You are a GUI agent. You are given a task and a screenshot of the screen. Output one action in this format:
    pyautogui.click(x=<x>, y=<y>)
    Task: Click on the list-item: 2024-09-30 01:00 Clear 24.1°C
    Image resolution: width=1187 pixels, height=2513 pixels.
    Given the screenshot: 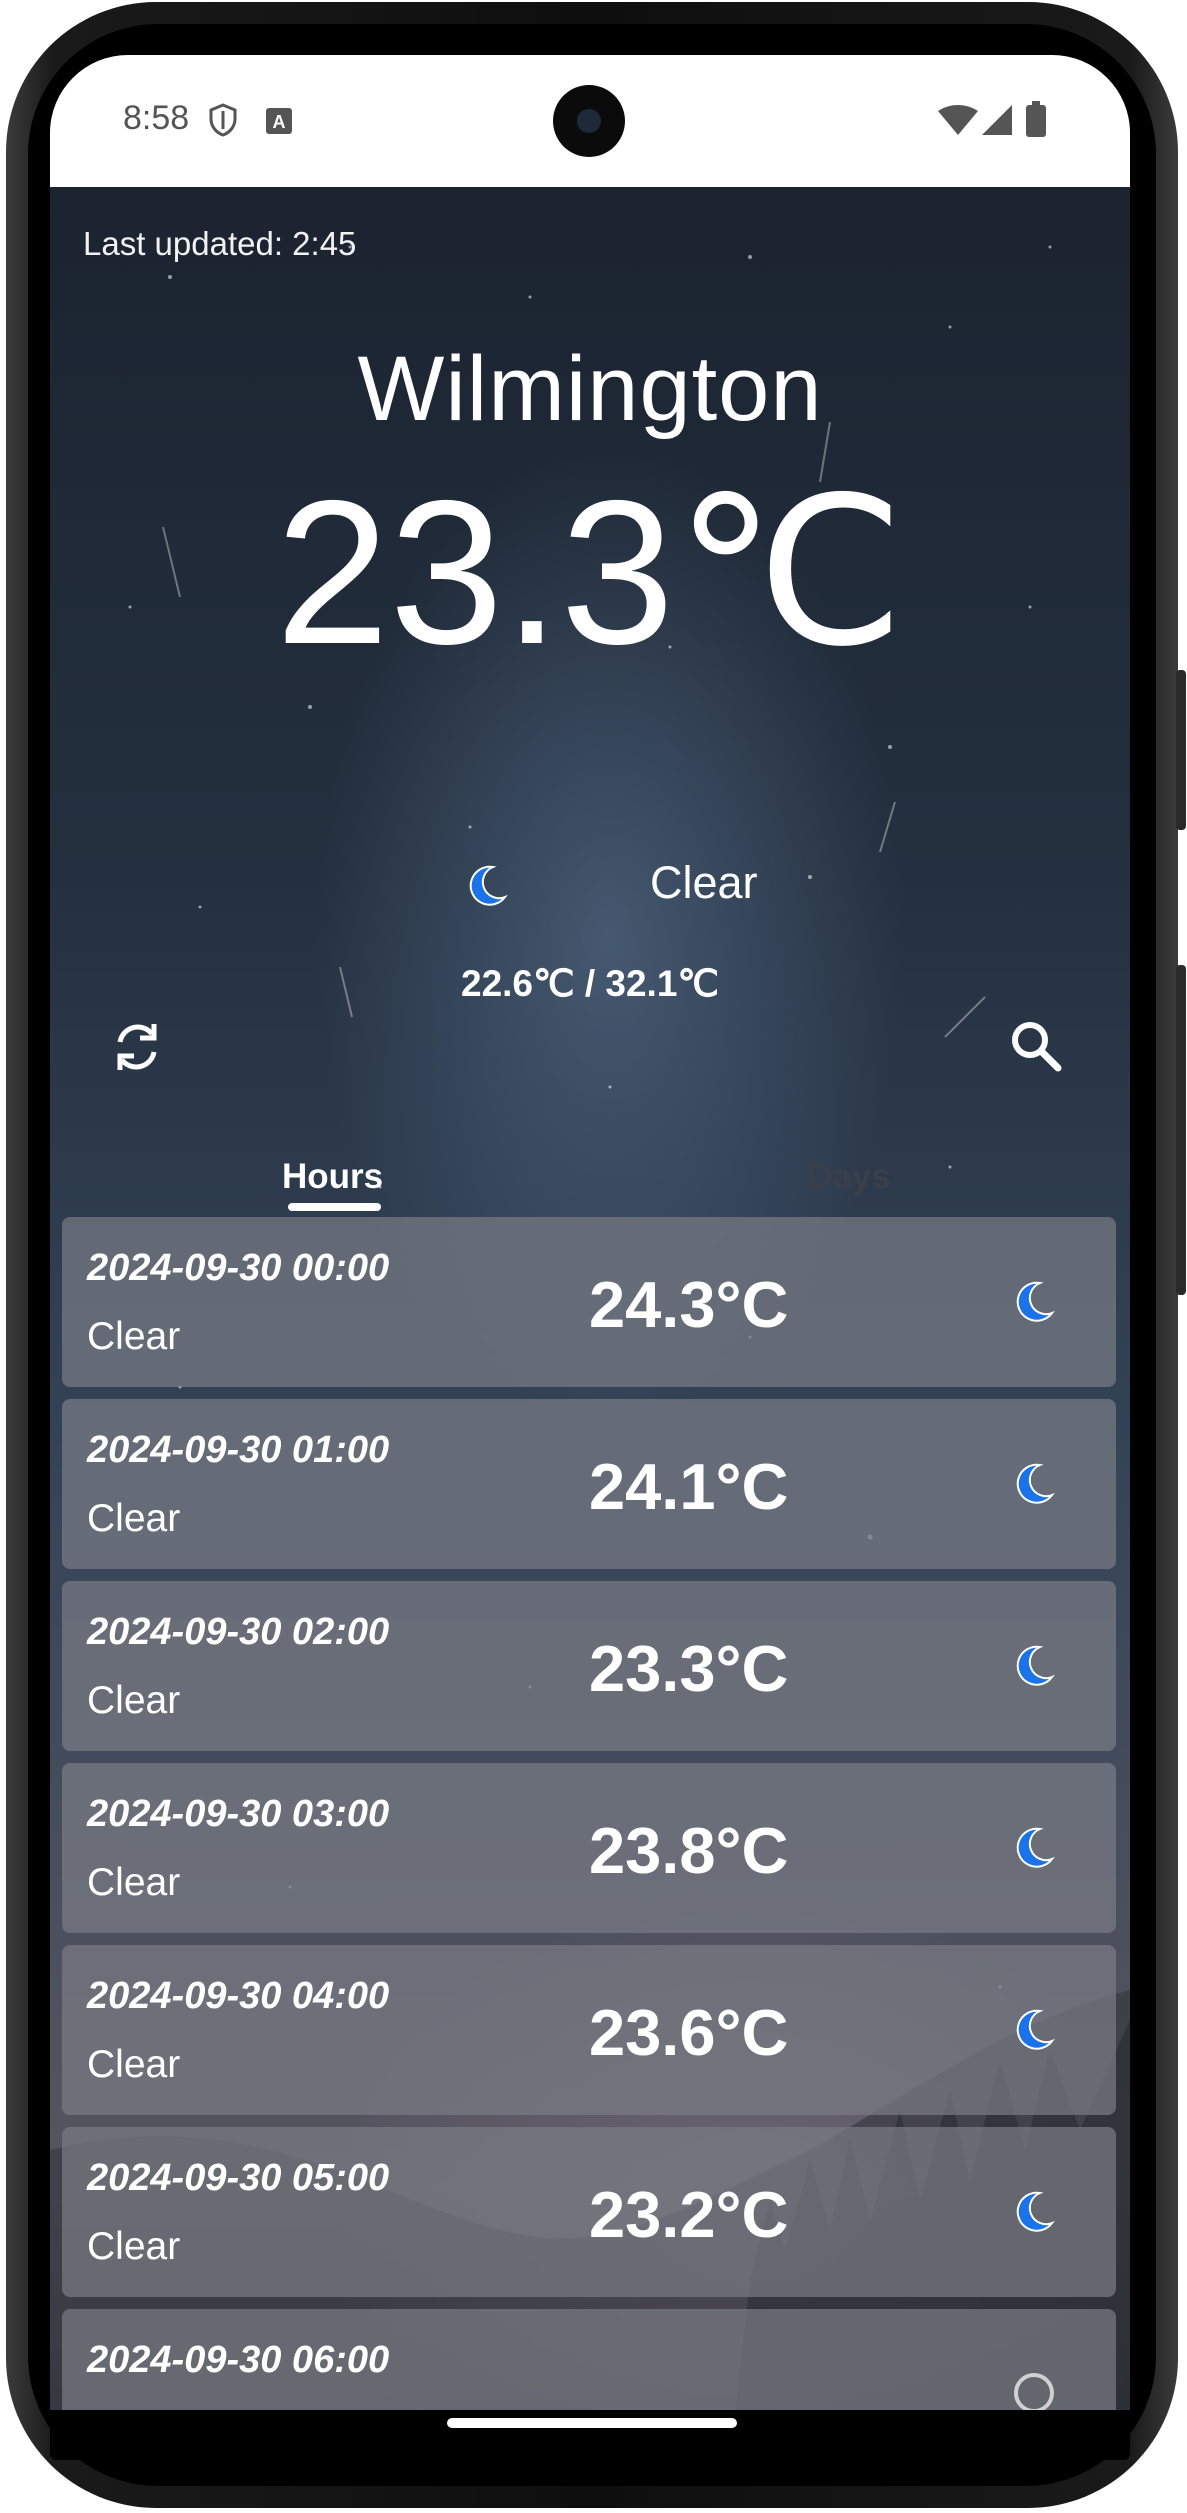 What is the action you would take?
    pyautogui.click(x=589, y=1484)
    